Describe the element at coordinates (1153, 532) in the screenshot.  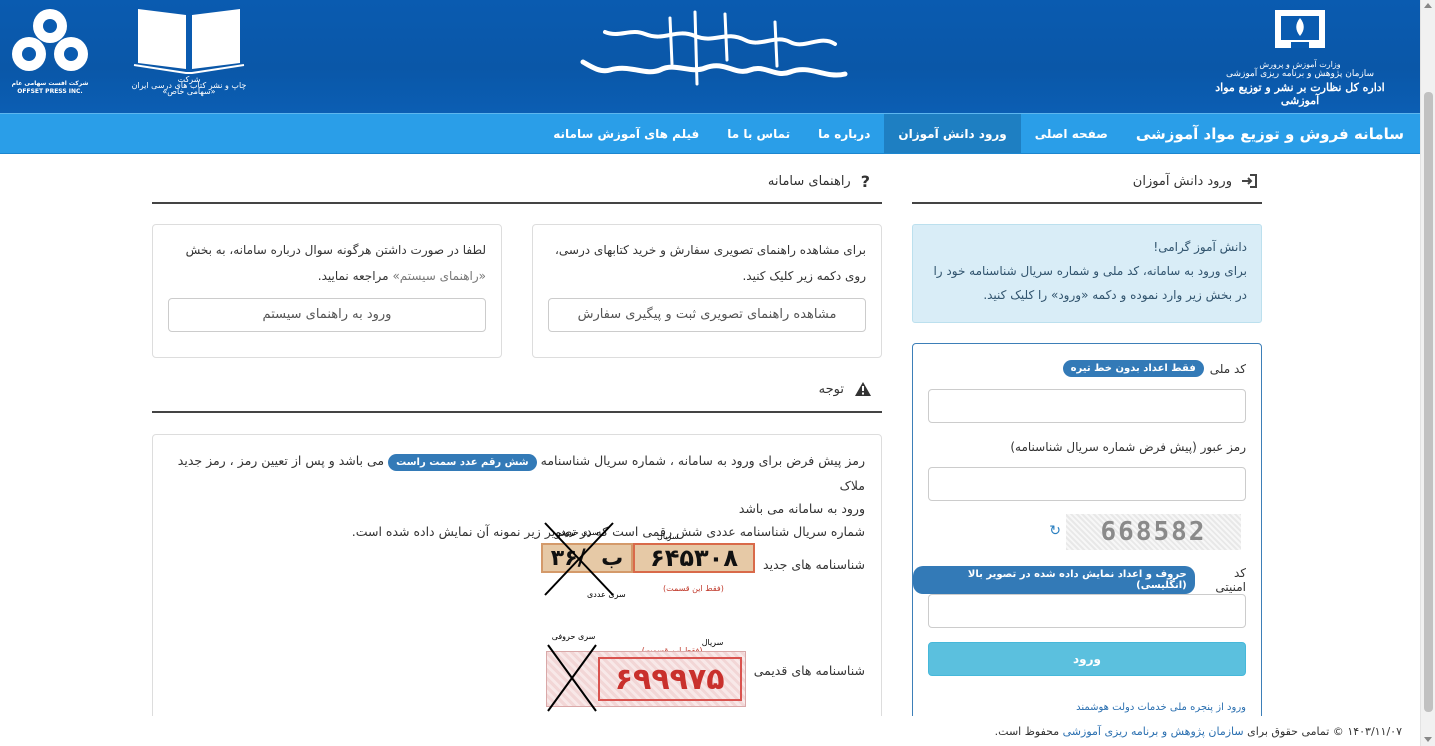
I see `captcha-image: 668582` at that location.